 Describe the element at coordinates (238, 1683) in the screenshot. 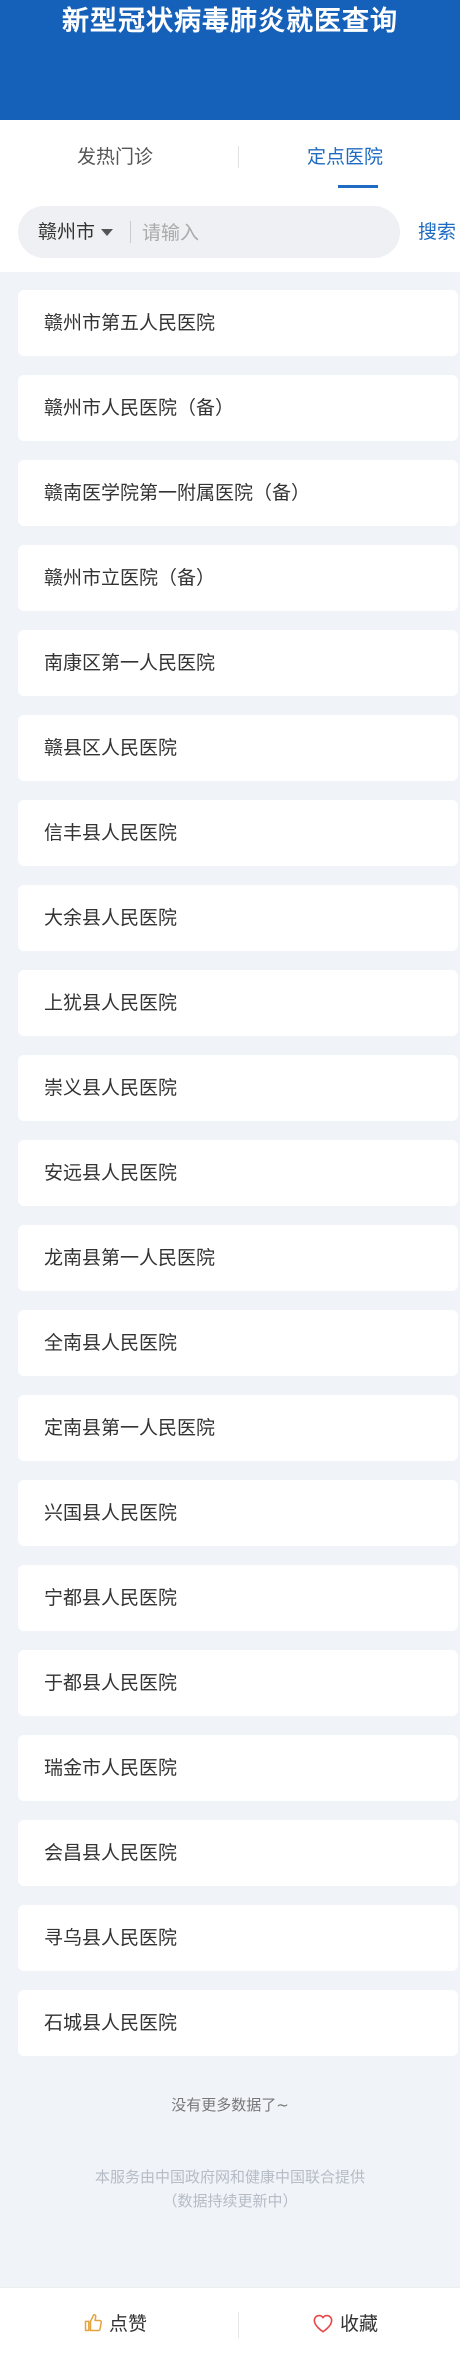

I see `hospital-list-item: 于都县人民医院` at that location.